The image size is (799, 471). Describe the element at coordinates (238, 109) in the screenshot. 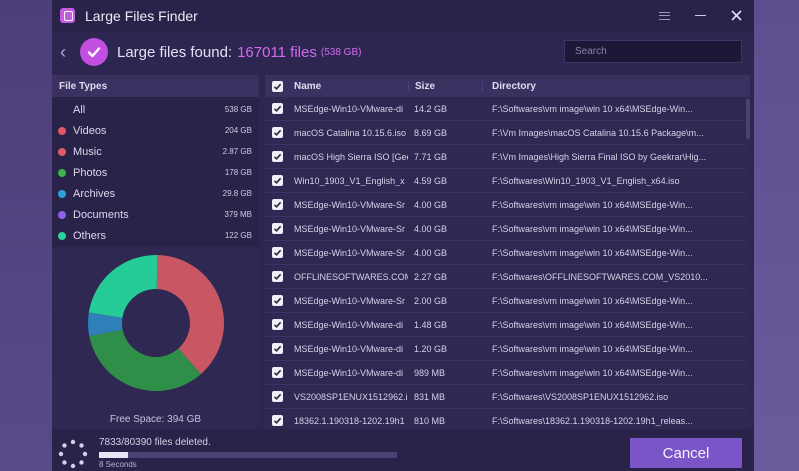

I see `file-type-size: 538 GB` at that location.